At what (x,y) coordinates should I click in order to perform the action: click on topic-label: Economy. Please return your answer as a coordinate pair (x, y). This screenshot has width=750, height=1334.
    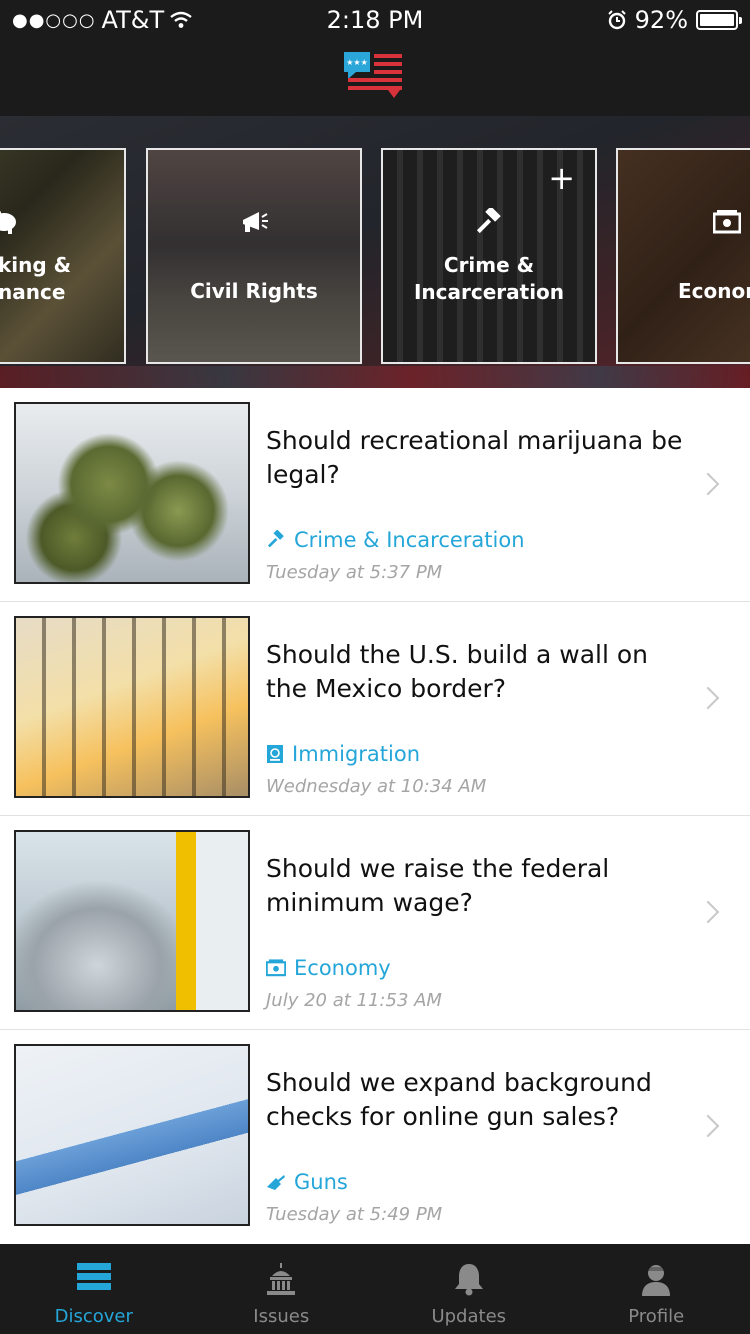
    Looking at the image, I should click on (342, 968).